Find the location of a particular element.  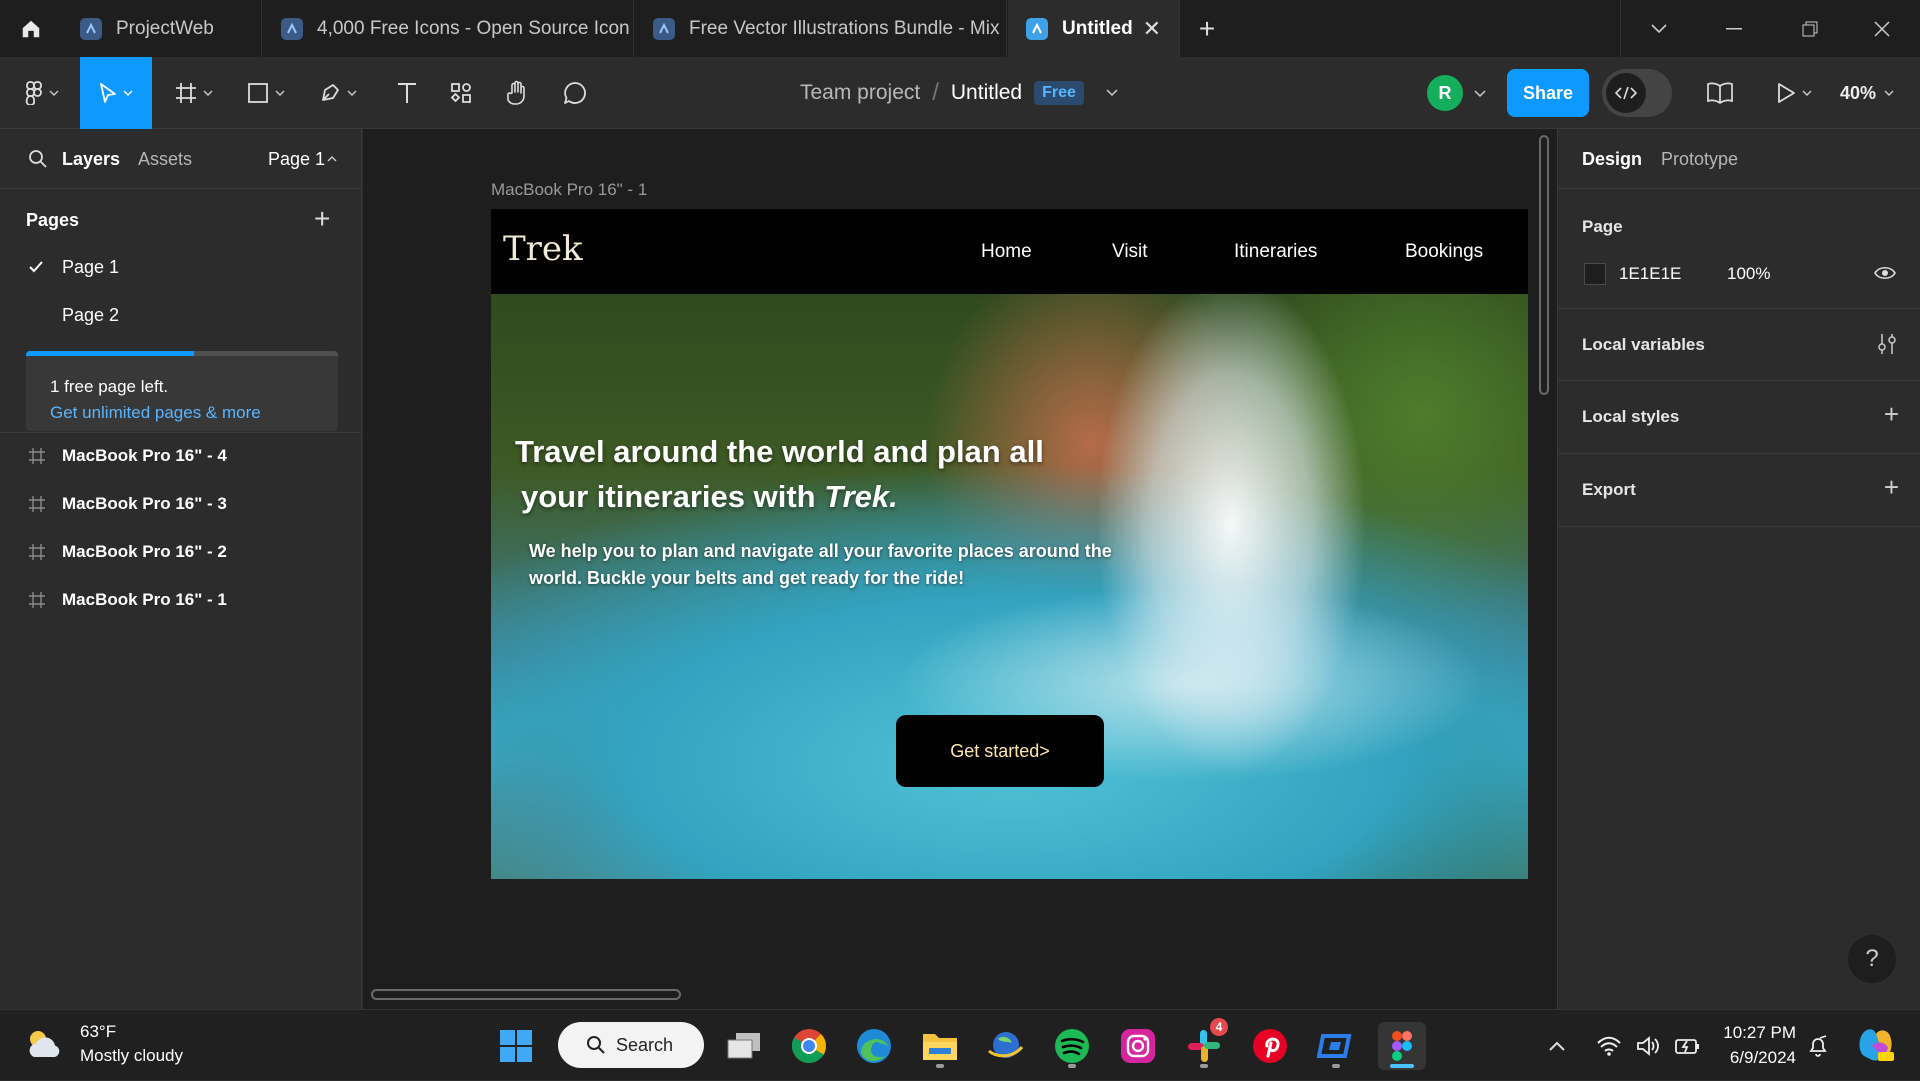

add-page-icon: + is located at coordinates (322, 219).